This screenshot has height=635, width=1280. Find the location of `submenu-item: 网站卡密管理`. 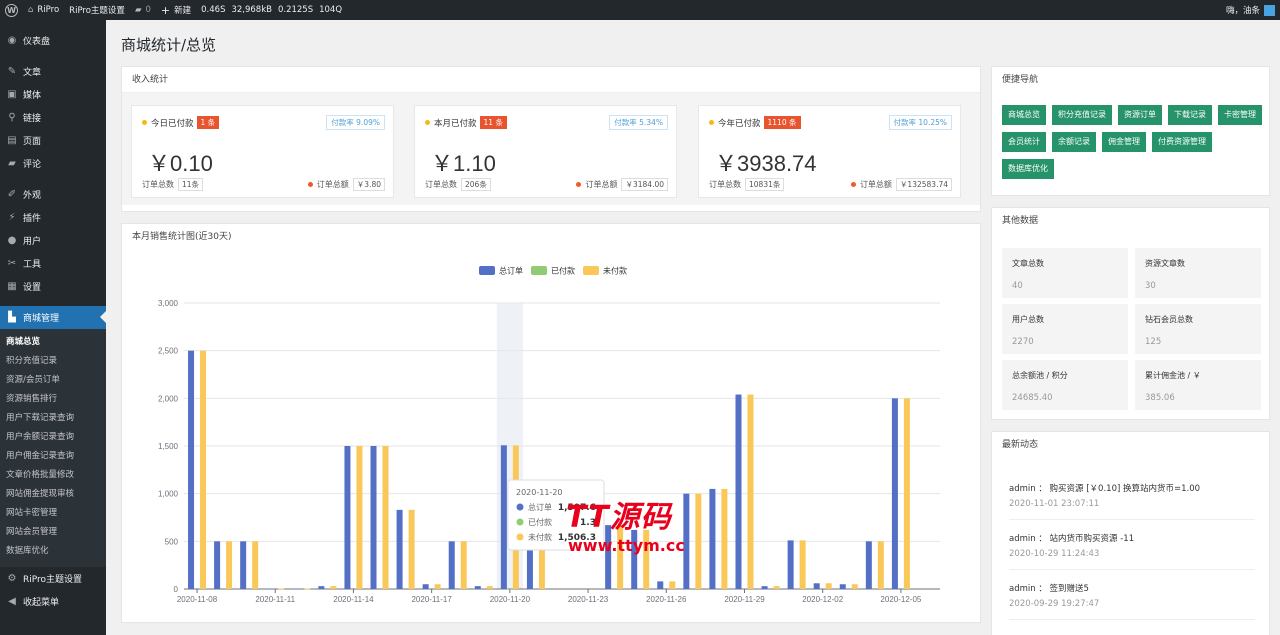

submenu-item: 网站卡密管理 is located at coordinates (53, 513).